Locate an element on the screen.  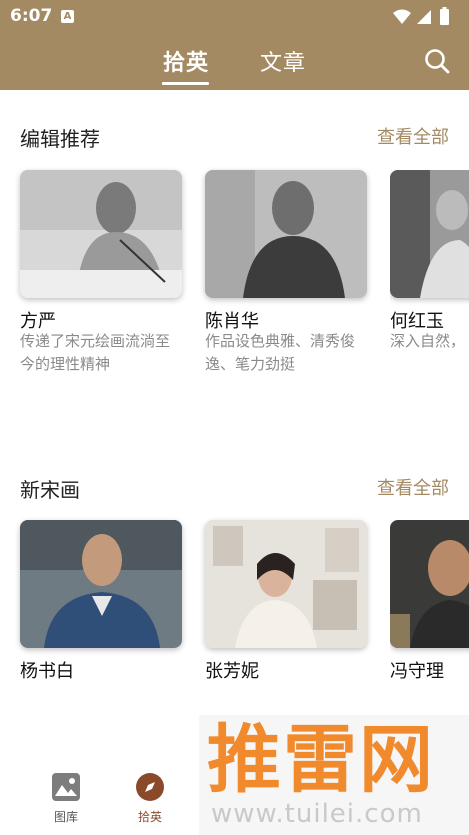
status-bar: 6:07 A is located at coordinates (234, 17).